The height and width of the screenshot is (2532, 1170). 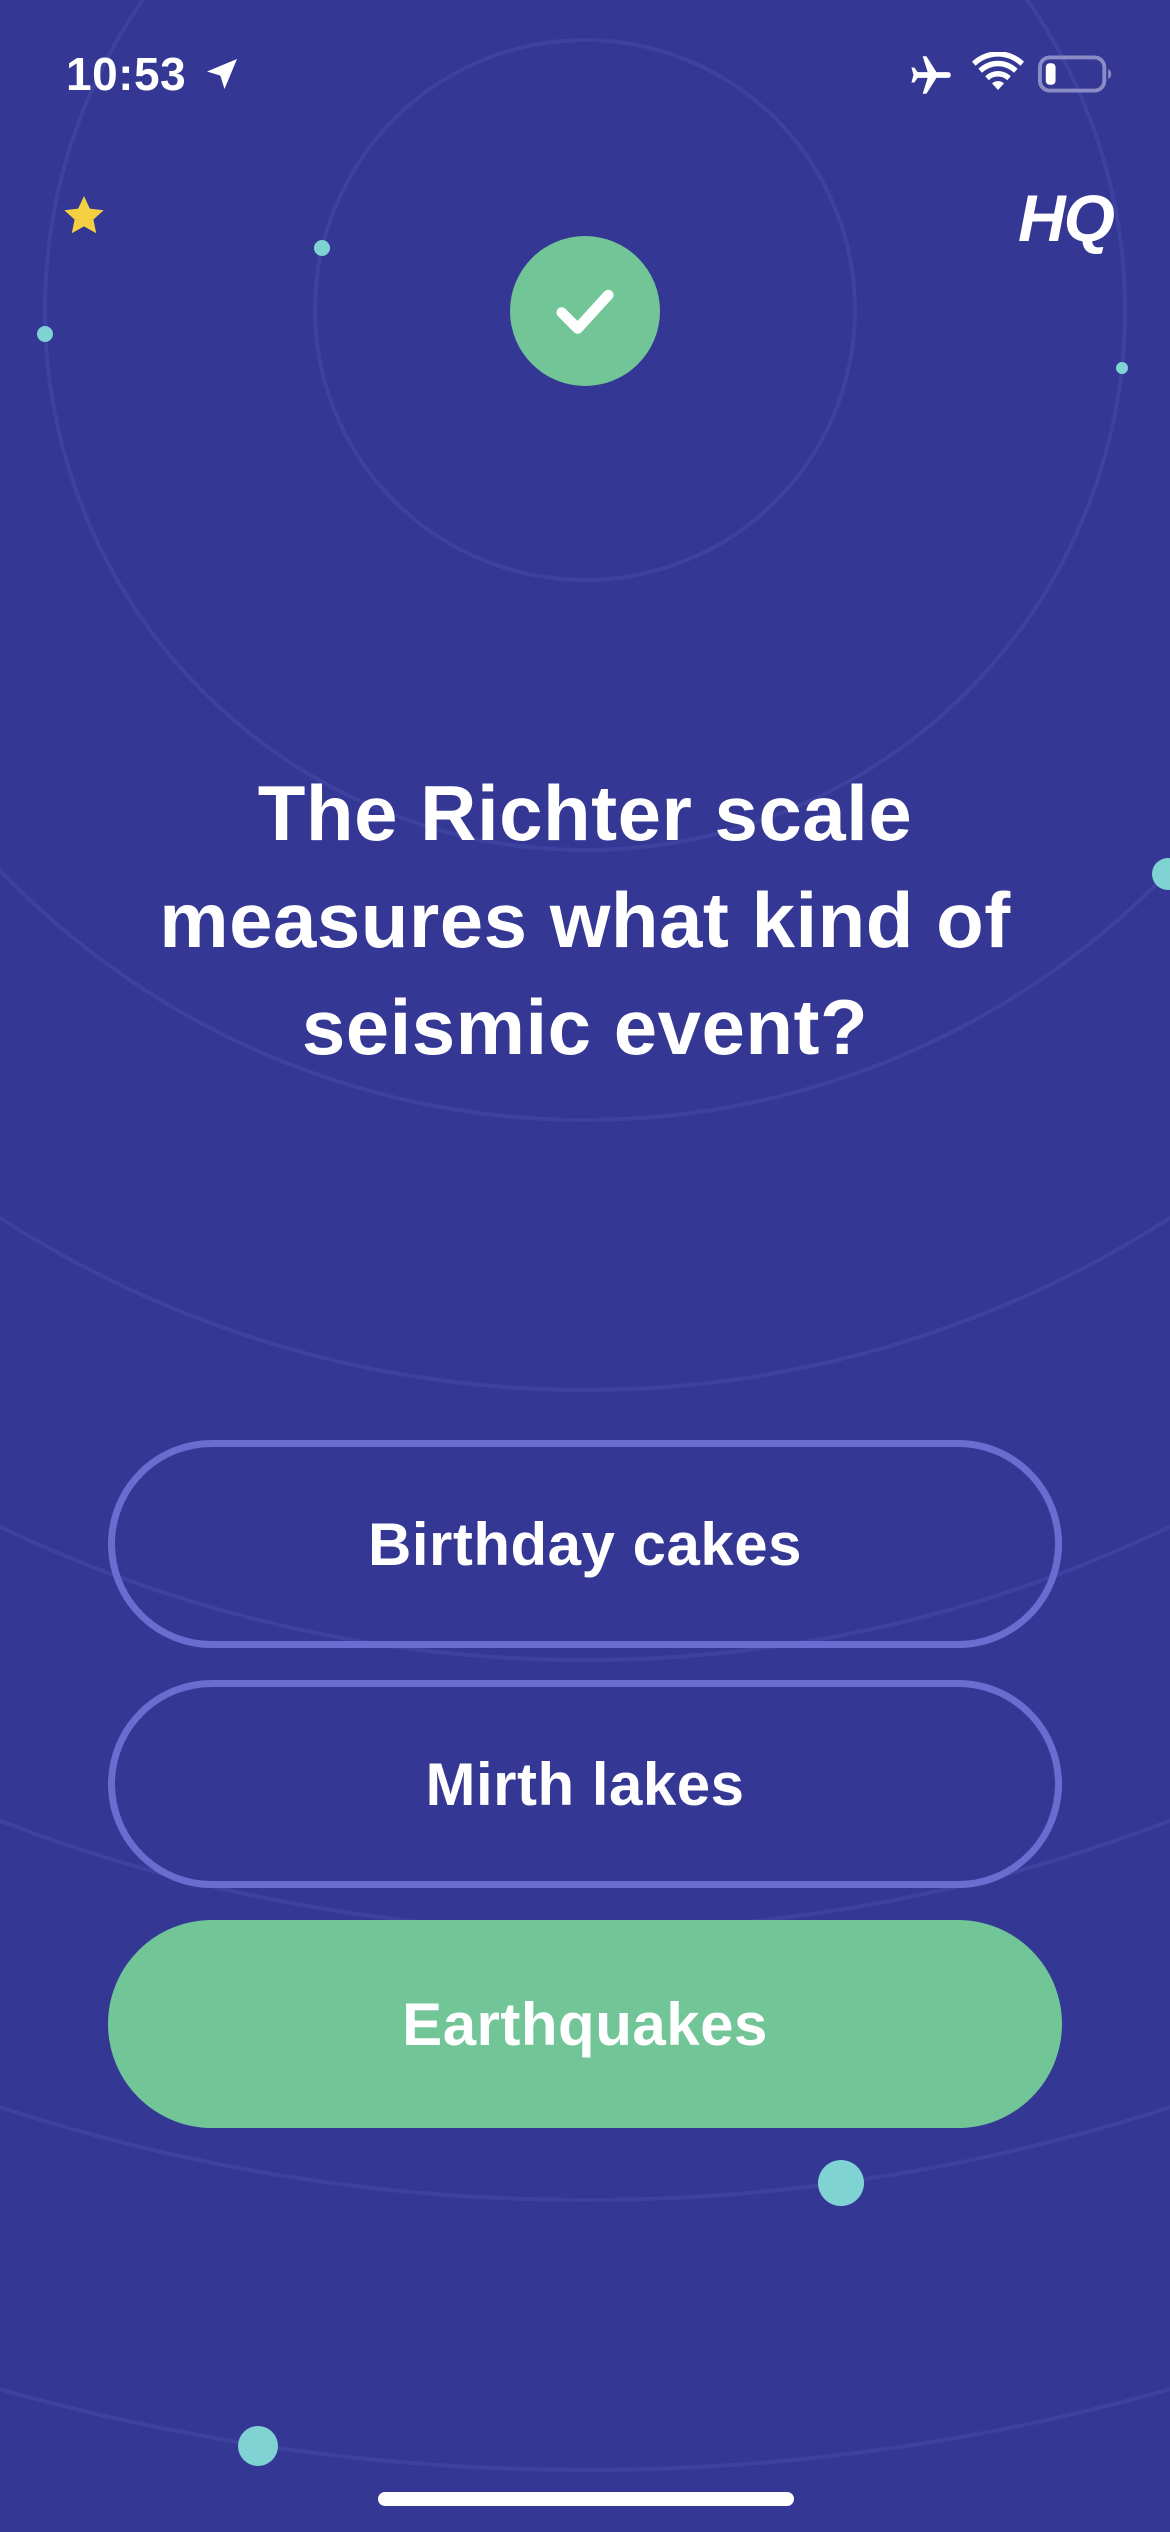 What do you see at coordinates (1075, 74) in the screenshot?
I see `battery-low-icon` at bounding box center [1075, 74].